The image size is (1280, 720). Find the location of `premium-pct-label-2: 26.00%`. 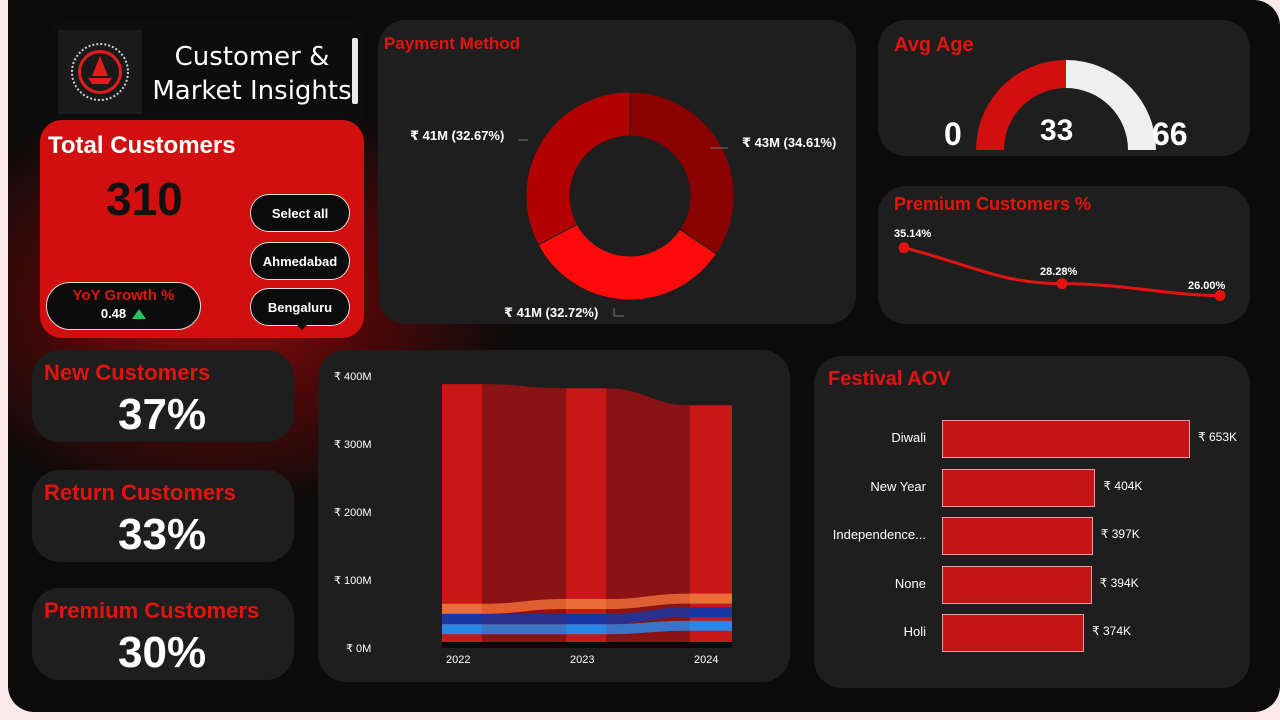

premium-pct-label-2: 26.00% is located at coordinates (1207, 286).